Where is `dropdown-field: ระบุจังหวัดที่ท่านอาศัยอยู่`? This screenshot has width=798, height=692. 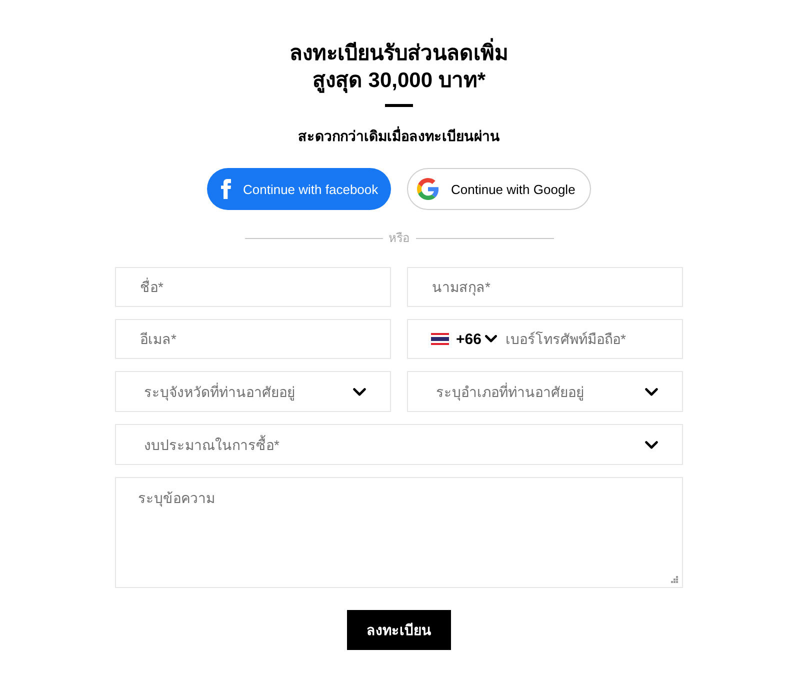
dropdown-field: ระบุจังหวัดที่ท่านอาศัยอยู่ is located at coordinates (253, 391).